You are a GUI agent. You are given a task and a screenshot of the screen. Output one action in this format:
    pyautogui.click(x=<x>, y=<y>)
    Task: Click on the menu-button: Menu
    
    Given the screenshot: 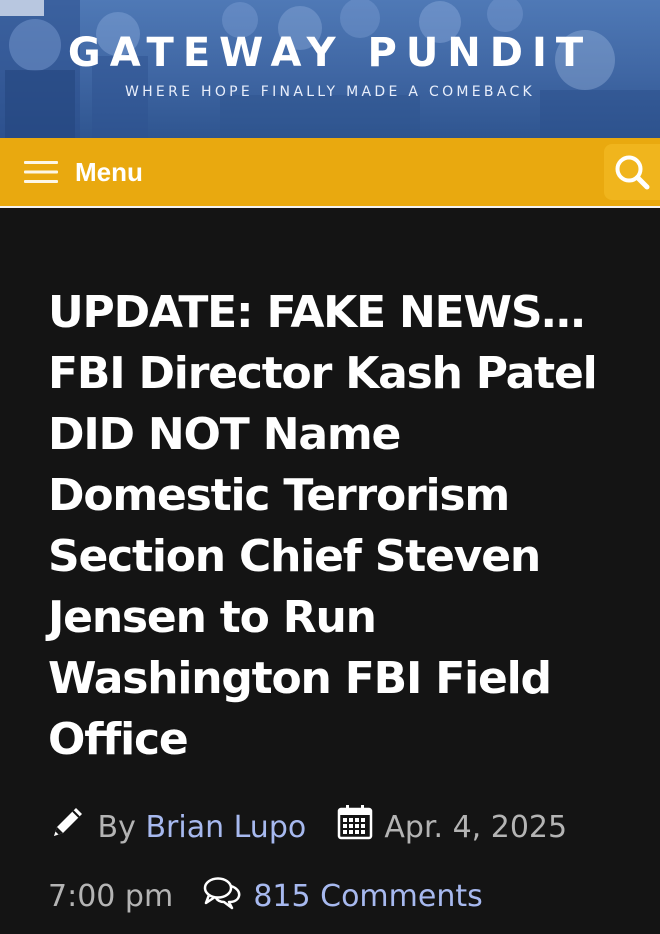 What is the action you would take?
    pyautogui.click(x=83, y=172)
    